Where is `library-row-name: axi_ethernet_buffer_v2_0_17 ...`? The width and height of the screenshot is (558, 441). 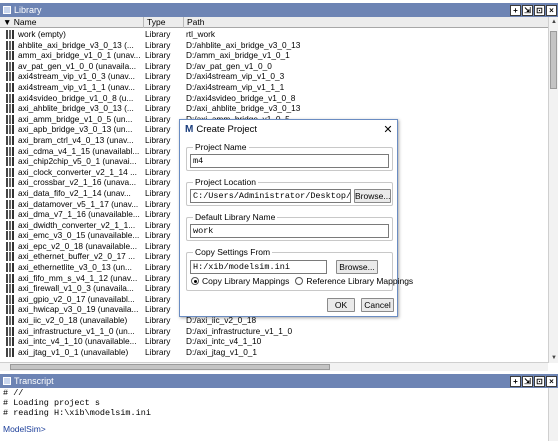
library-row-name: axi_ethernet_buffer_v2_0_17 ... is located at coordinates (77, 256).